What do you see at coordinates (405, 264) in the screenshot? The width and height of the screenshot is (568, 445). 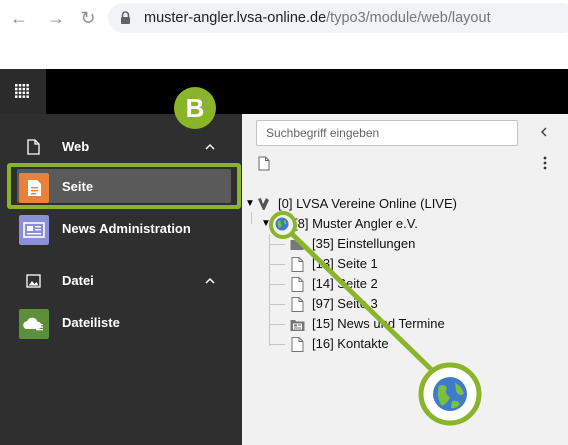 I see `tree-node-seite-1: [13] Seite 1` at bounding box center [405, 264].